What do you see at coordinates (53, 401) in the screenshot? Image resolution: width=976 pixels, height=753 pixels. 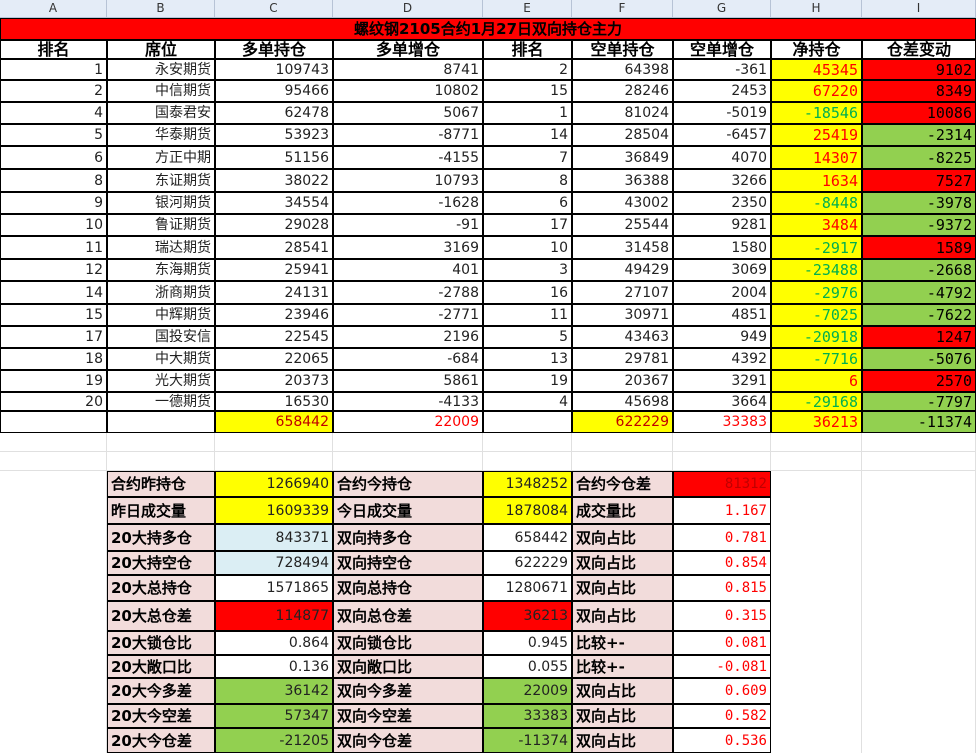 I see `table-cell: 20` at bounding box center [53, 401].